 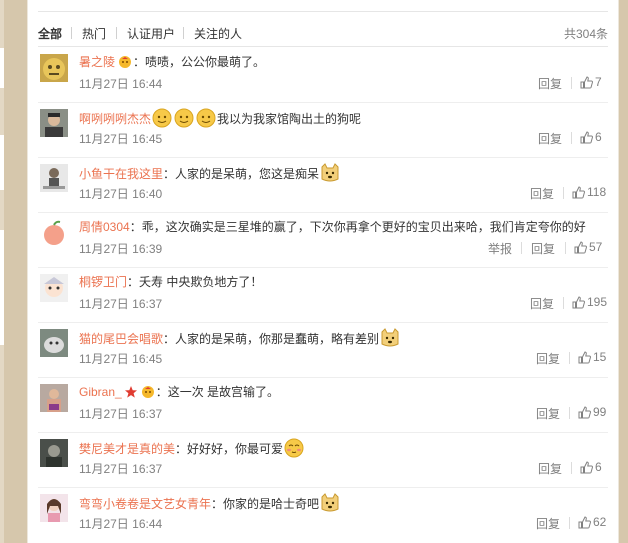 What do you see at coordinates (596, 247) in the screenshot?
I see `like-count: 57` at bounding box center [596, 247].